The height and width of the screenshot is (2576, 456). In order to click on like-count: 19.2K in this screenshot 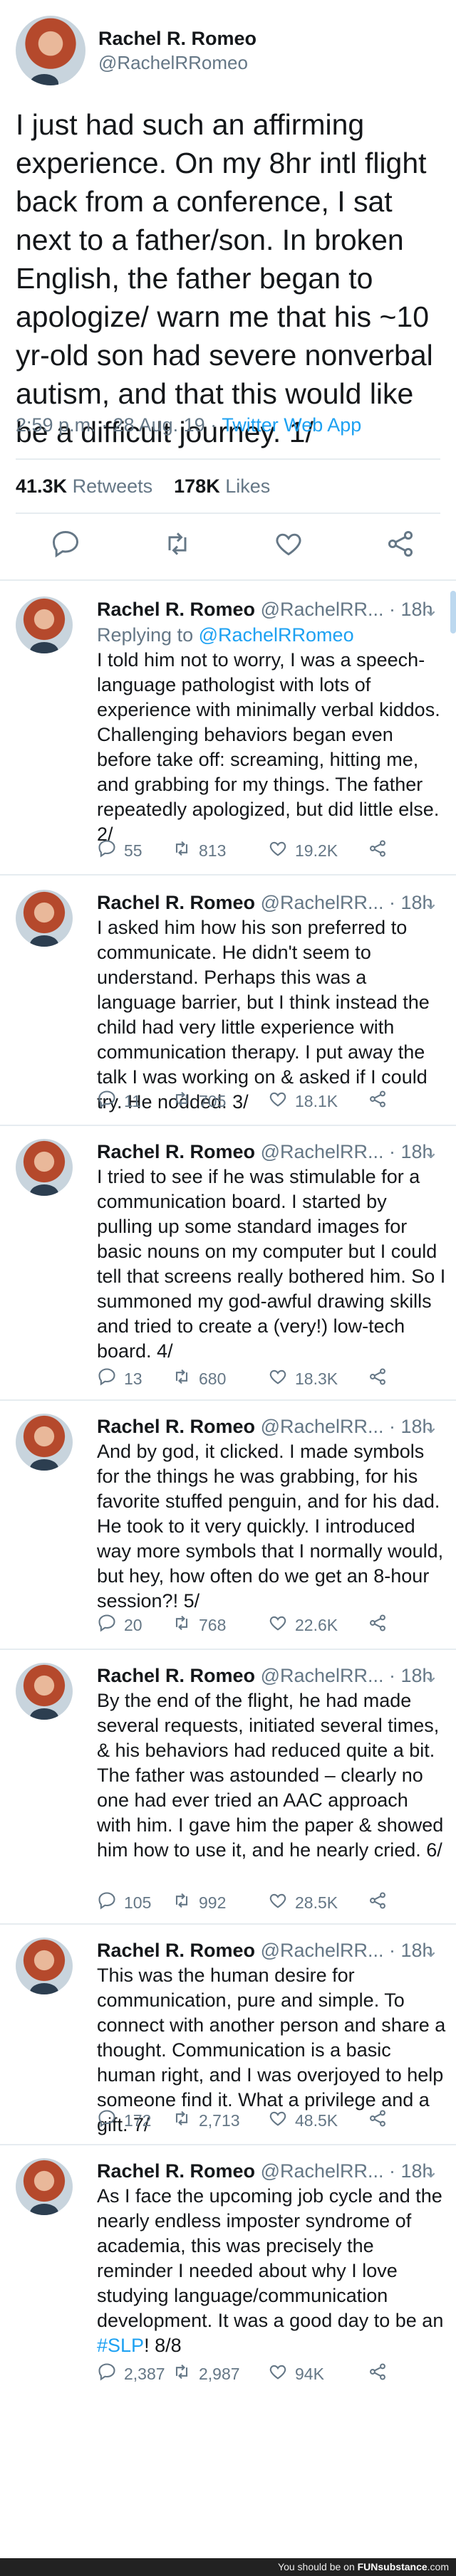, I will do `click(316, 851)`.